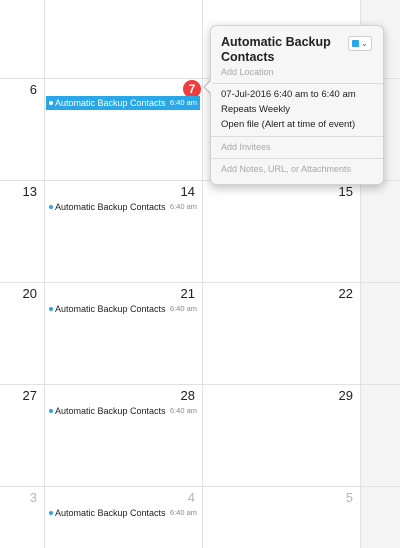  Describe the element at coordinates (187, 191) in the screenshot. I see `day-number: 14` at that location.